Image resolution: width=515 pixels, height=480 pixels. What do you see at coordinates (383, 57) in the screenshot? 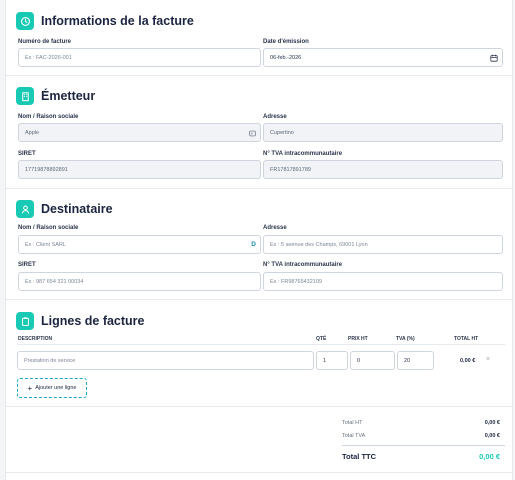
I see `issue-date-input: 06-feb.-2026` at bounding box center [383, 57].